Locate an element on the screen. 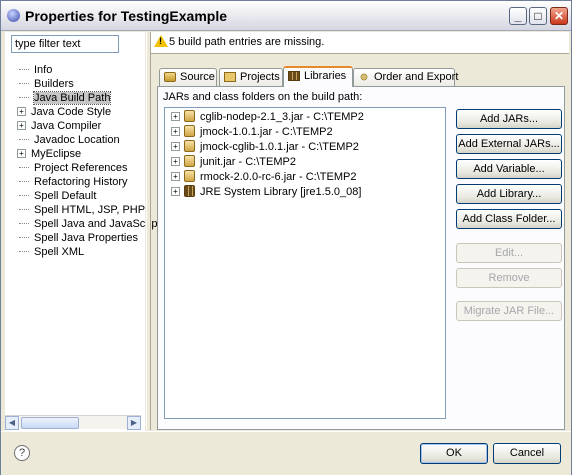 The height and width of the screenshot is (475, 572). tree-item-javadoc-location: Javadoc Location is located at coordinates (69, 140).